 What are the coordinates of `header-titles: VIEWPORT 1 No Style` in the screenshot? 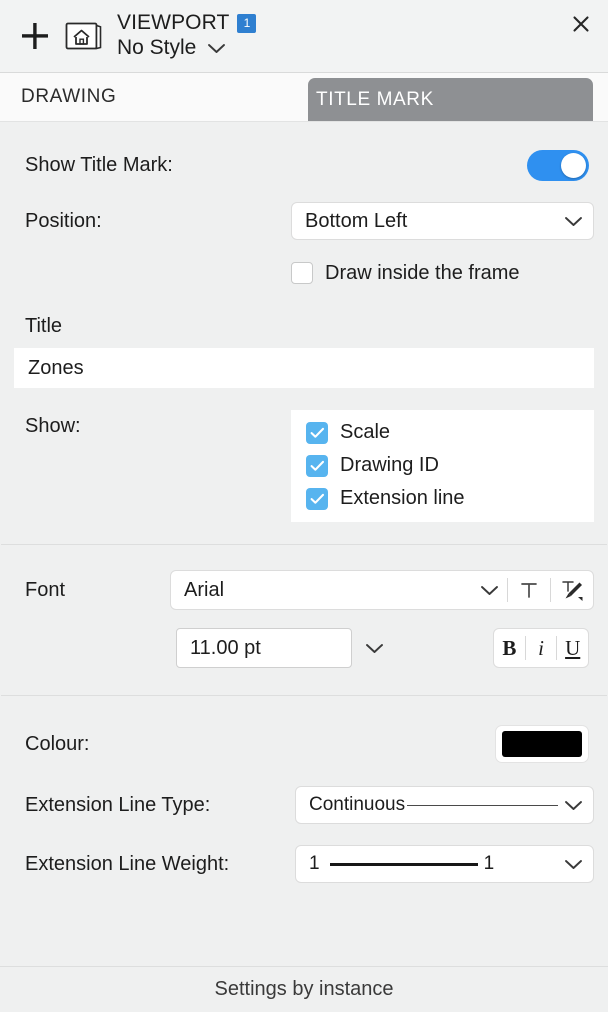 It's located at (187, 35).